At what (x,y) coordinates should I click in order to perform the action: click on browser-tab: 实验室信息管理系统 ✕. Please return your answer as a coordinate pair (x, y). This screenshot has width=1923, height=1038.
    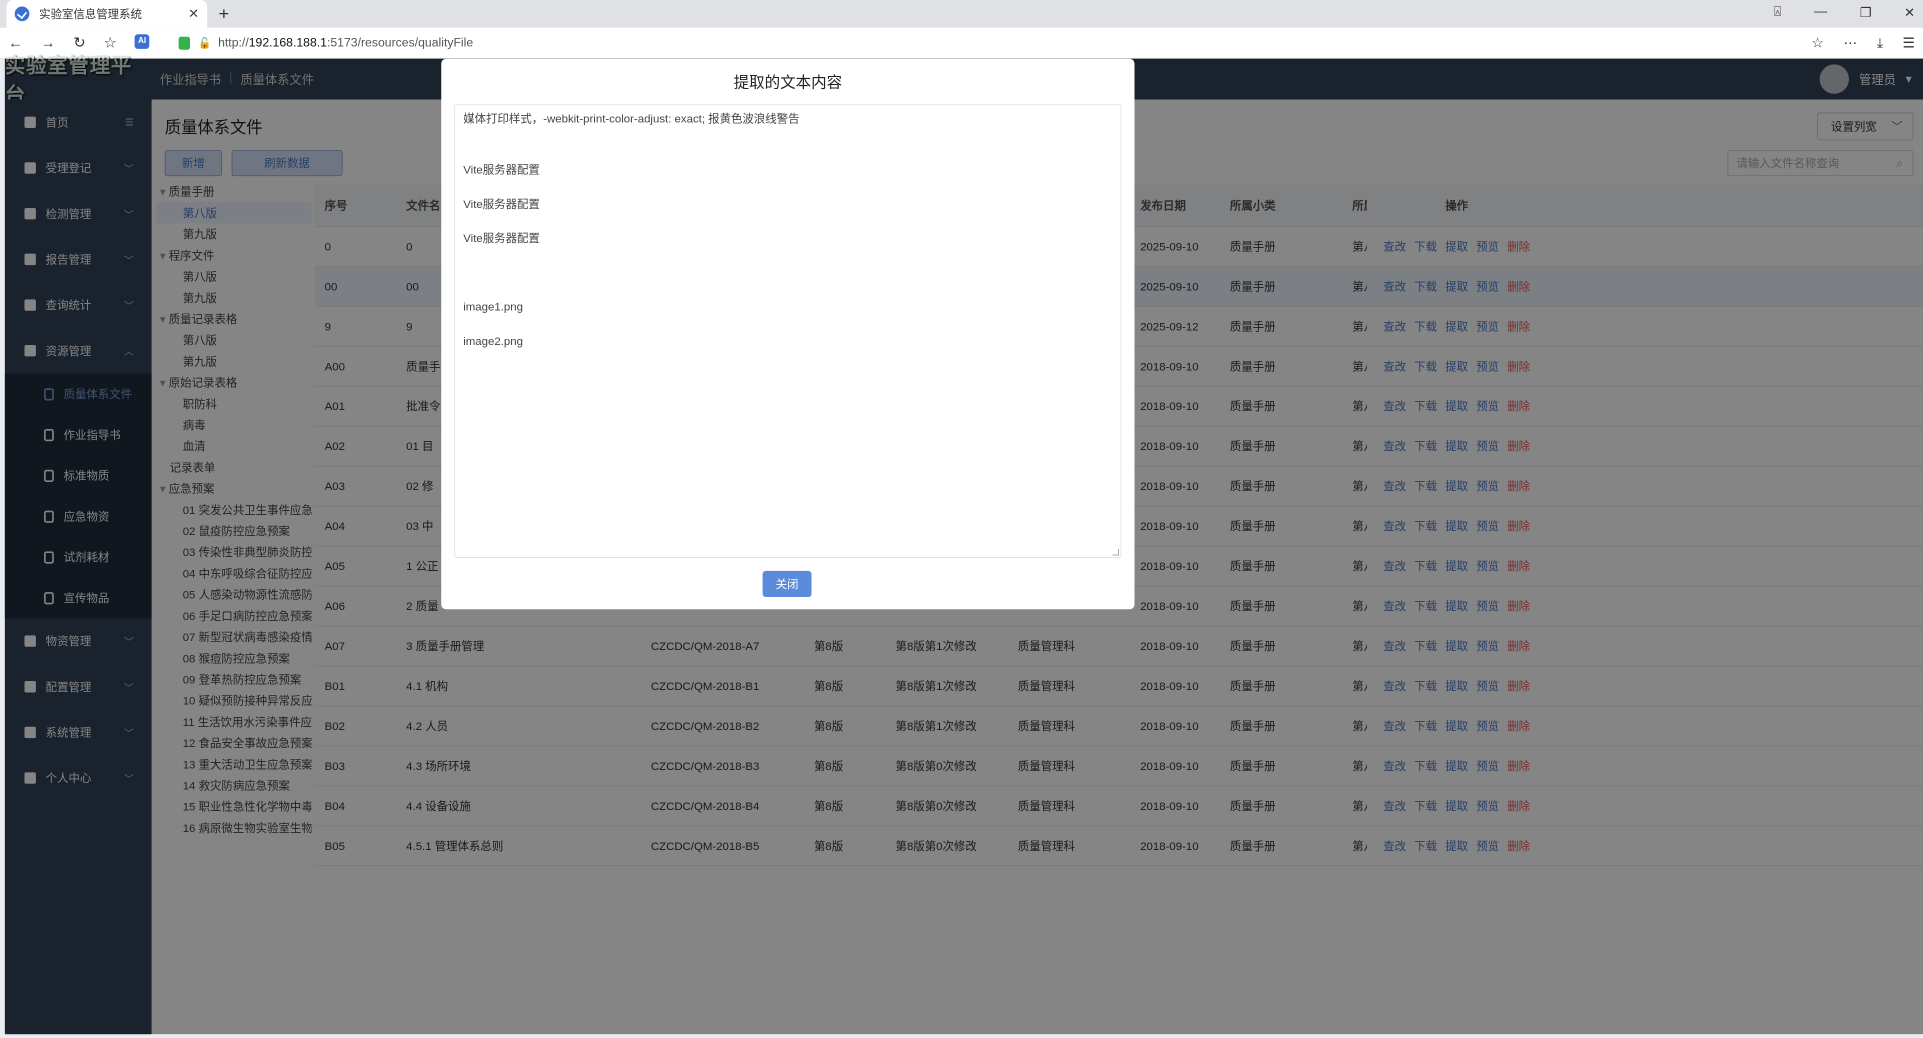
    Looking at the image, I should click on (107, 14).